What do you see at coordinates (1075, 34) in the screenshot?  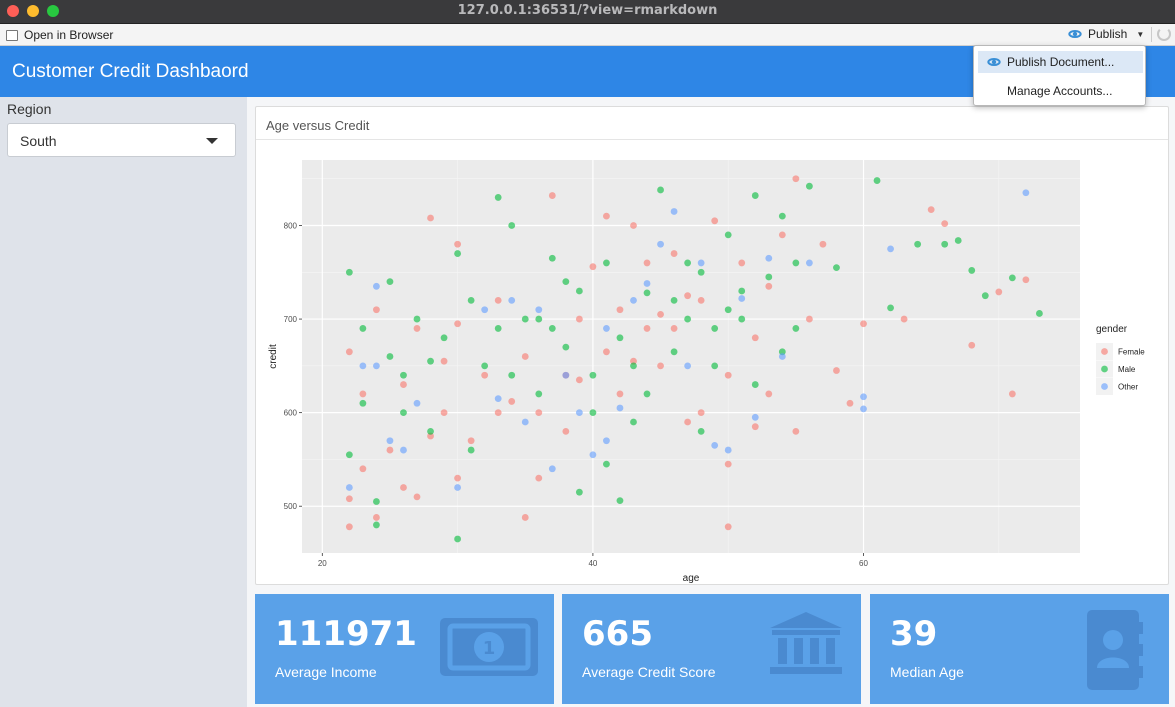 I see `publish-icon` at bounding box center [1075, 34].